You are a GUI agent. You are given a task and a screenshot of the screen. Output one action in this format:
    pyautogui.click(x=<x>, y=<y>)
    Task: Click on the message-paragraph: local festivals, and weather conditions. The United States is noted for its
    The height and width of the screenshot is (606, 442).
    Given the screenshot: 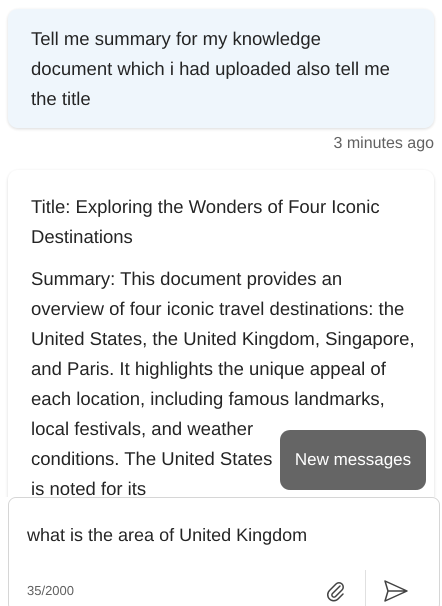 What is the action you would take?
    pyautogui.click(x=152, y=457)
    